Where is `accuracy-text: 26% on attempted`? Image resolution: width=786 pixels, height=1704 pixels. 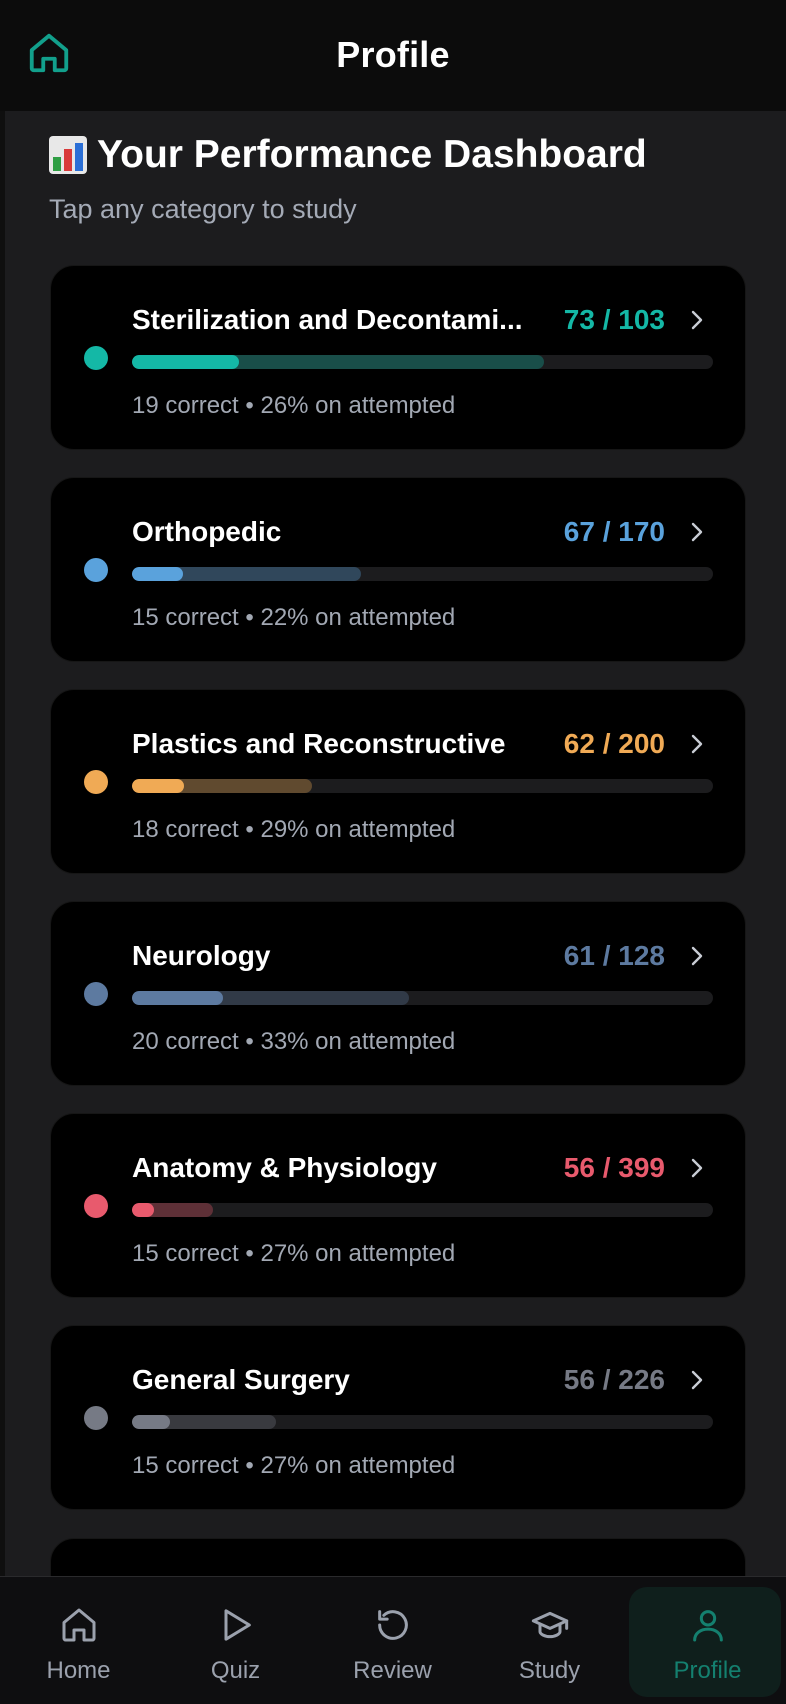
accuracy-text: 26% on attempted is located at coordinates (358, 405).